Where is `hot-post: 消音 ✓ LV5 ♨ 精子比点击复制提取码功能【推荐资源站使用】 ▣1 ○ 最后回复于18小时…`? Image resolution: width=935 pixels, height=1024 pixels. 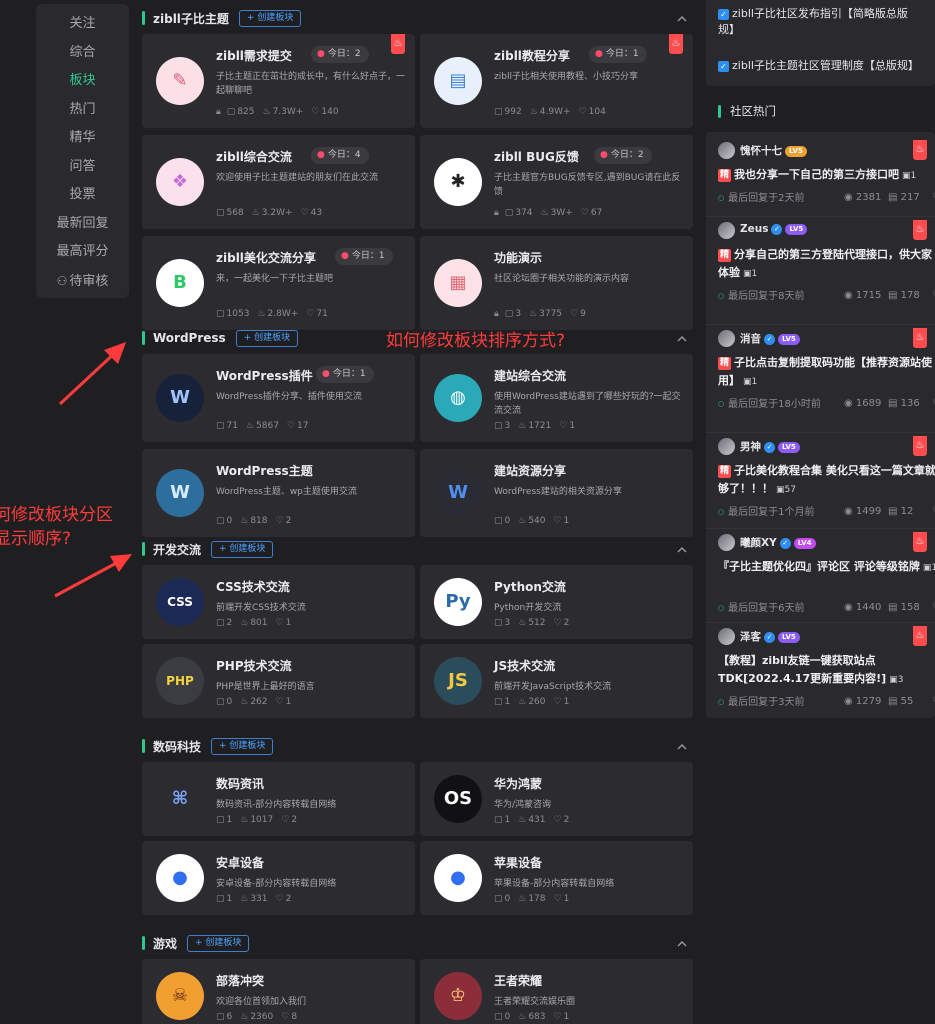 hot-post: 消音 ✓ LV5 ♨ 精子比点击复制提取码功能【推荐资源站使用】 ▣1 ○ 最后回复于18小时… is located at coordinates (820, 382).